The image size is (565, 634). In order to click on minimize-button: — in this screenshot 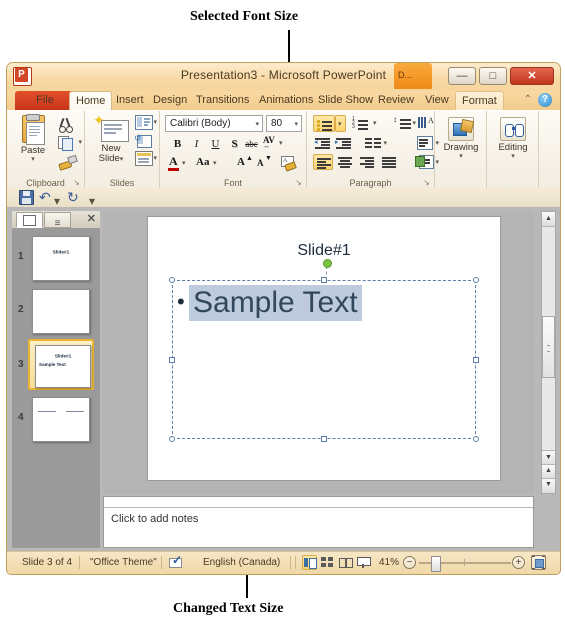, I will do `click(462, 76)`.